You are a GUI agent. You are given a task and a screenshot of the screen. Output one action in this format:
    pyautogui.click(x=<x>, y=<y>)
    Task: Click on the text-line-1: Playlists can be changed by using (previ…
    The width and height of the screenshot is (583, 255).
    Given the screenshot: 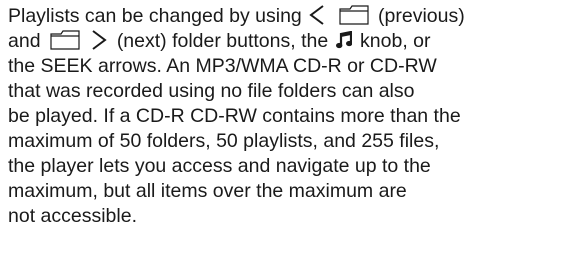 What is the action you would take?
    pyautogui.click(x=295, y=16)
    